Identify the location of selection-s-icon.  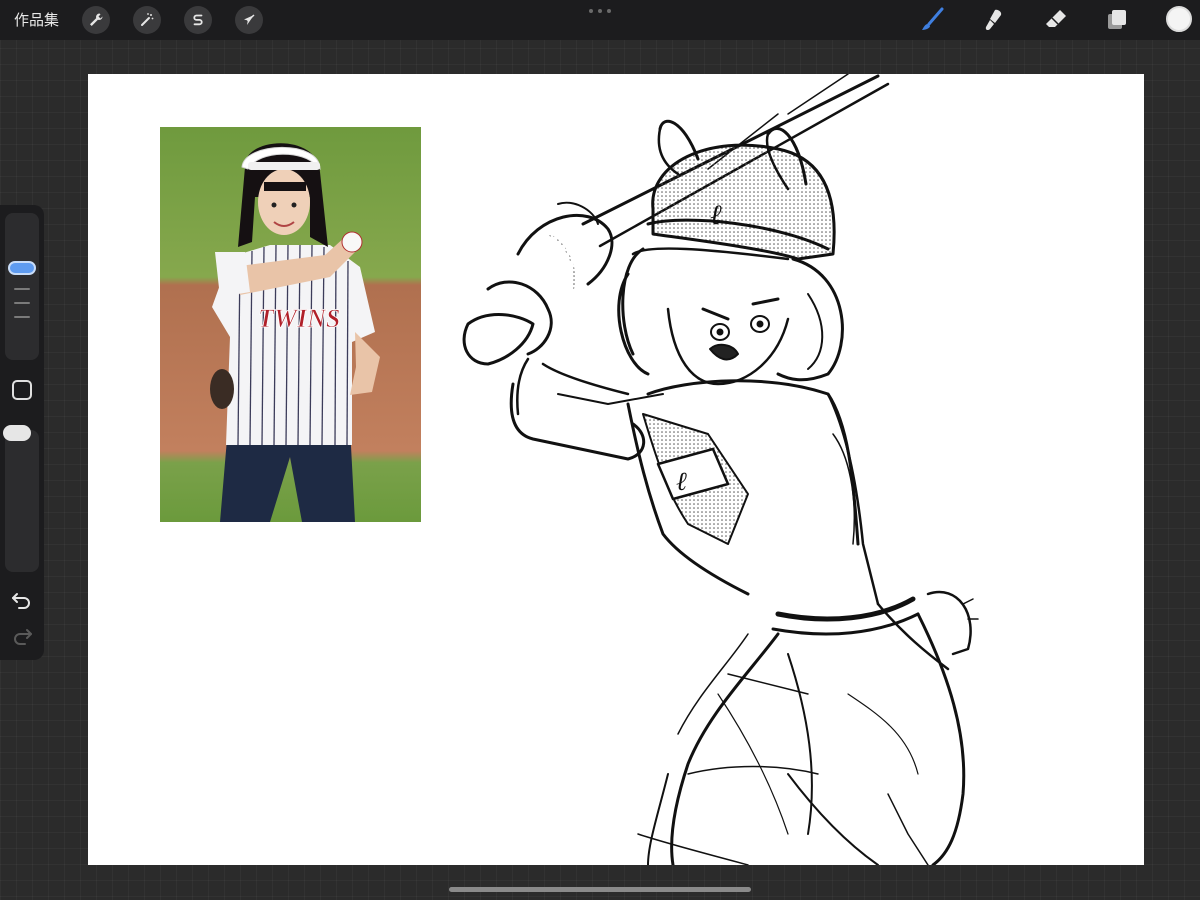
(198, 20).